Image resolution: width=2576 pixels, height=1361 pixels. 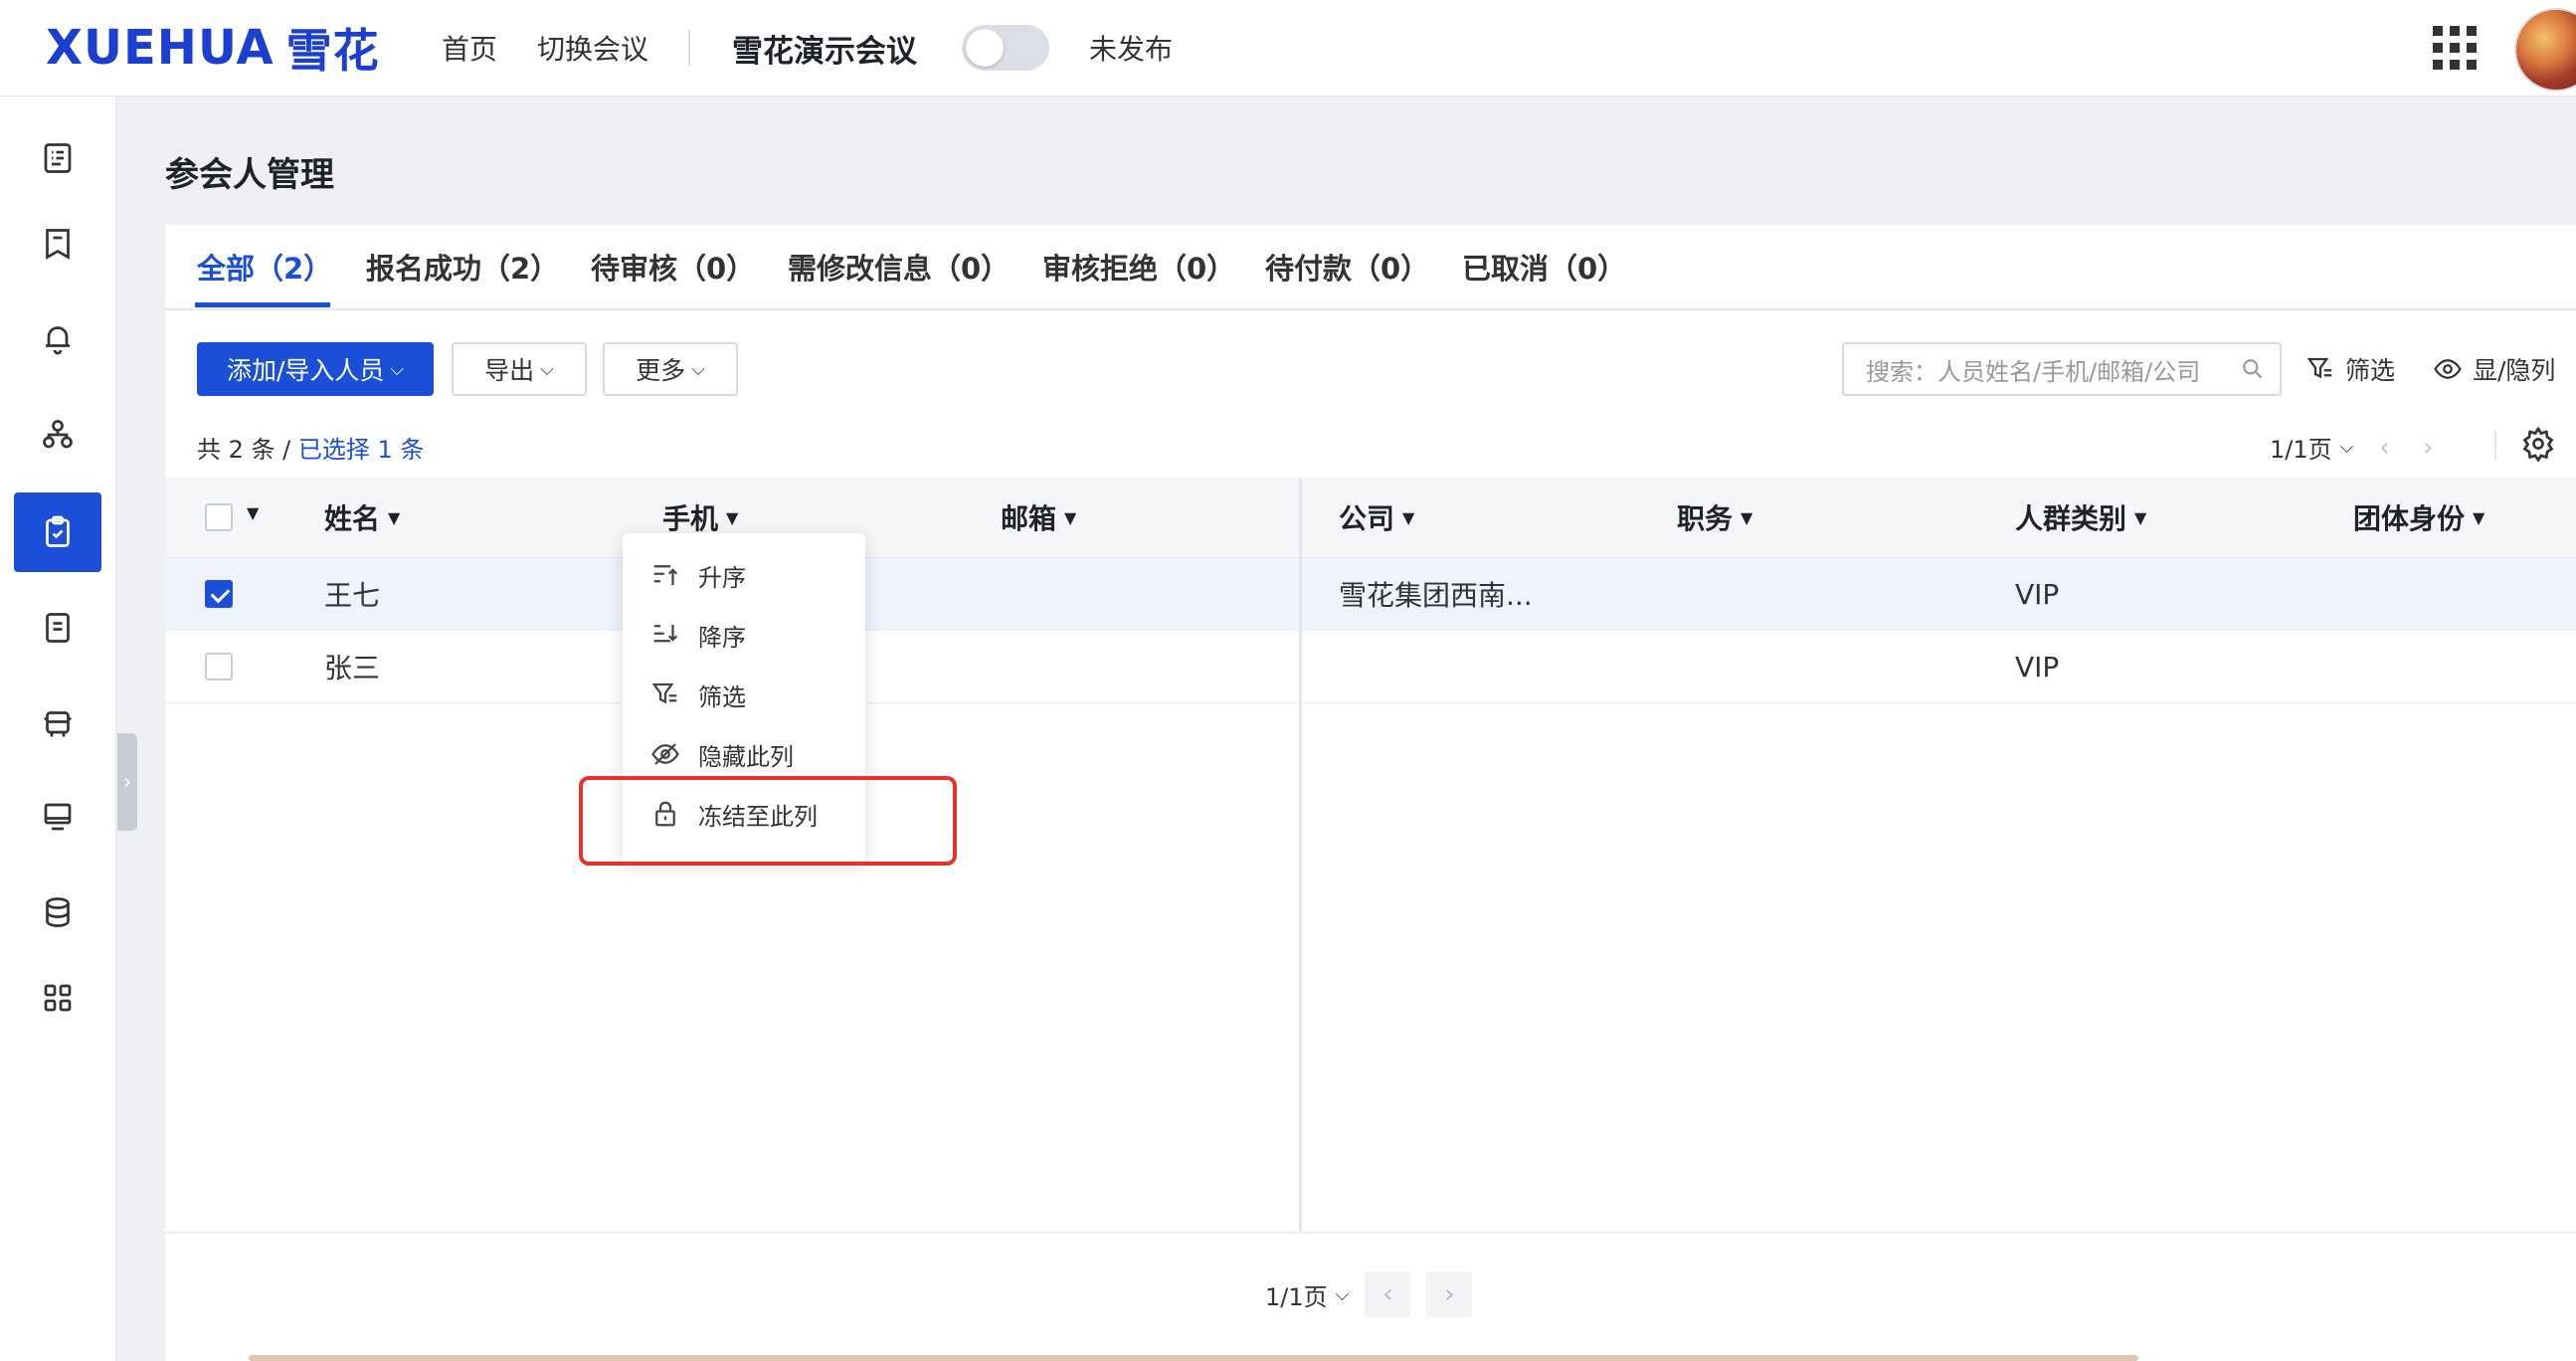 I want to click on page-title: 参会人管理, so click(x=249, y=175).